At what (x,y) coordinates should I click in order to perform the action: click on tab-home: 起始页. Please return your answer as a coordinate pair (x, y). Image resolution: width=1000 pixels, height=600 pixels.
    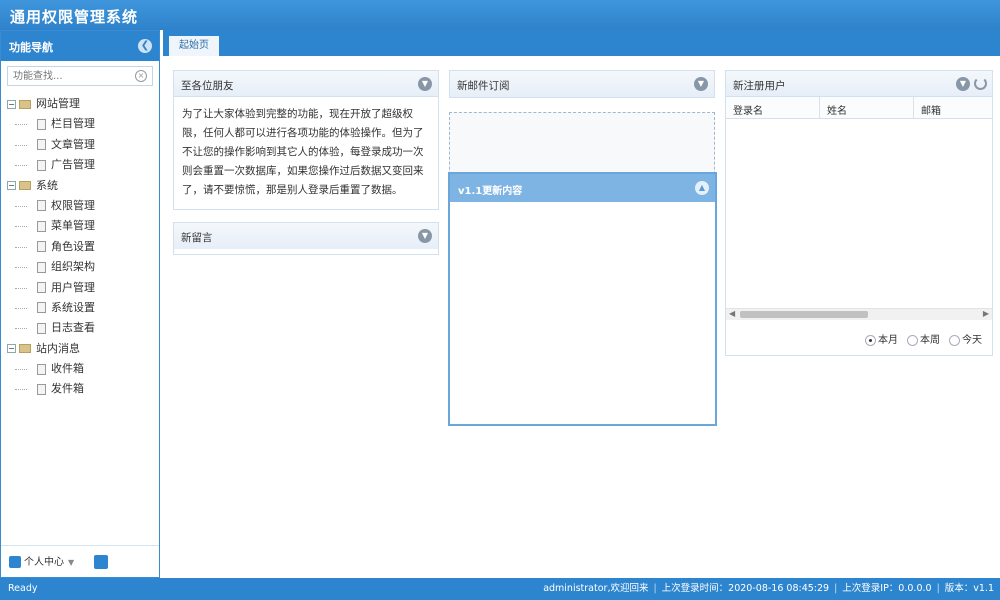
    Looking at the image, I should click on (194, 45).